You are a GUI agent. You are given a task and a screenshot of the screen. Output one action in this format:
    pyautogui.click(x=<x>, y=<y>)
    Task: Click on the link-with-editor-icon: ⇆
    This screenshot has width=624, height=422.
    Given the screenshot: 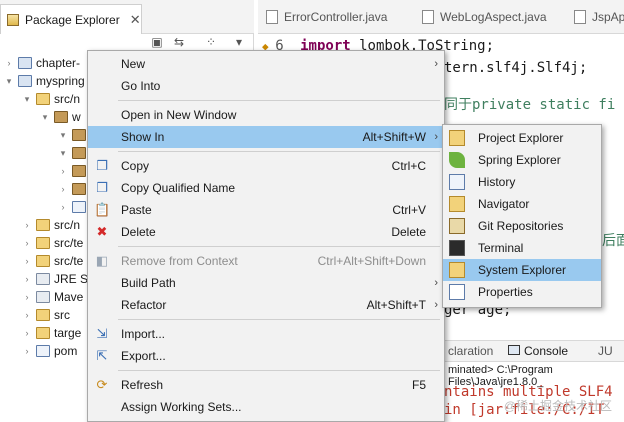 What is the action you would take?
    pyautogui.click(x=179, y=42)
    